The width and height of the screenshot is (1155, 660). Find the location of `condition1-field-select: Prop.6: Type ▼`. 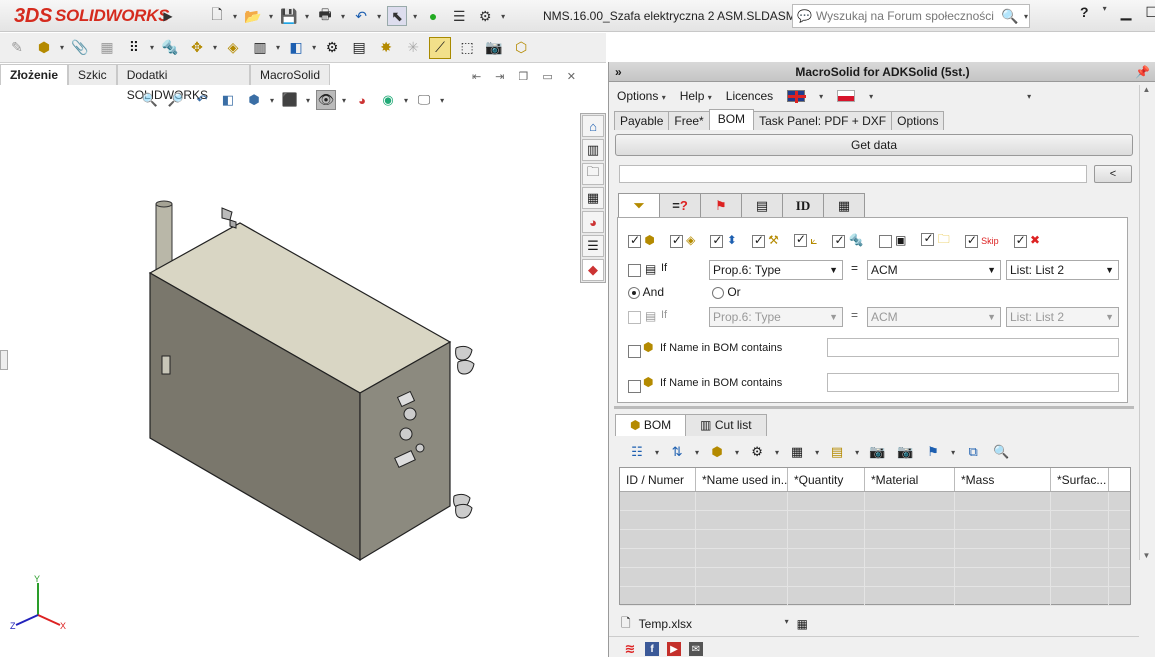

condition1-field-select: Prop.6: Type ▼ is located at coordinates (776, 270).